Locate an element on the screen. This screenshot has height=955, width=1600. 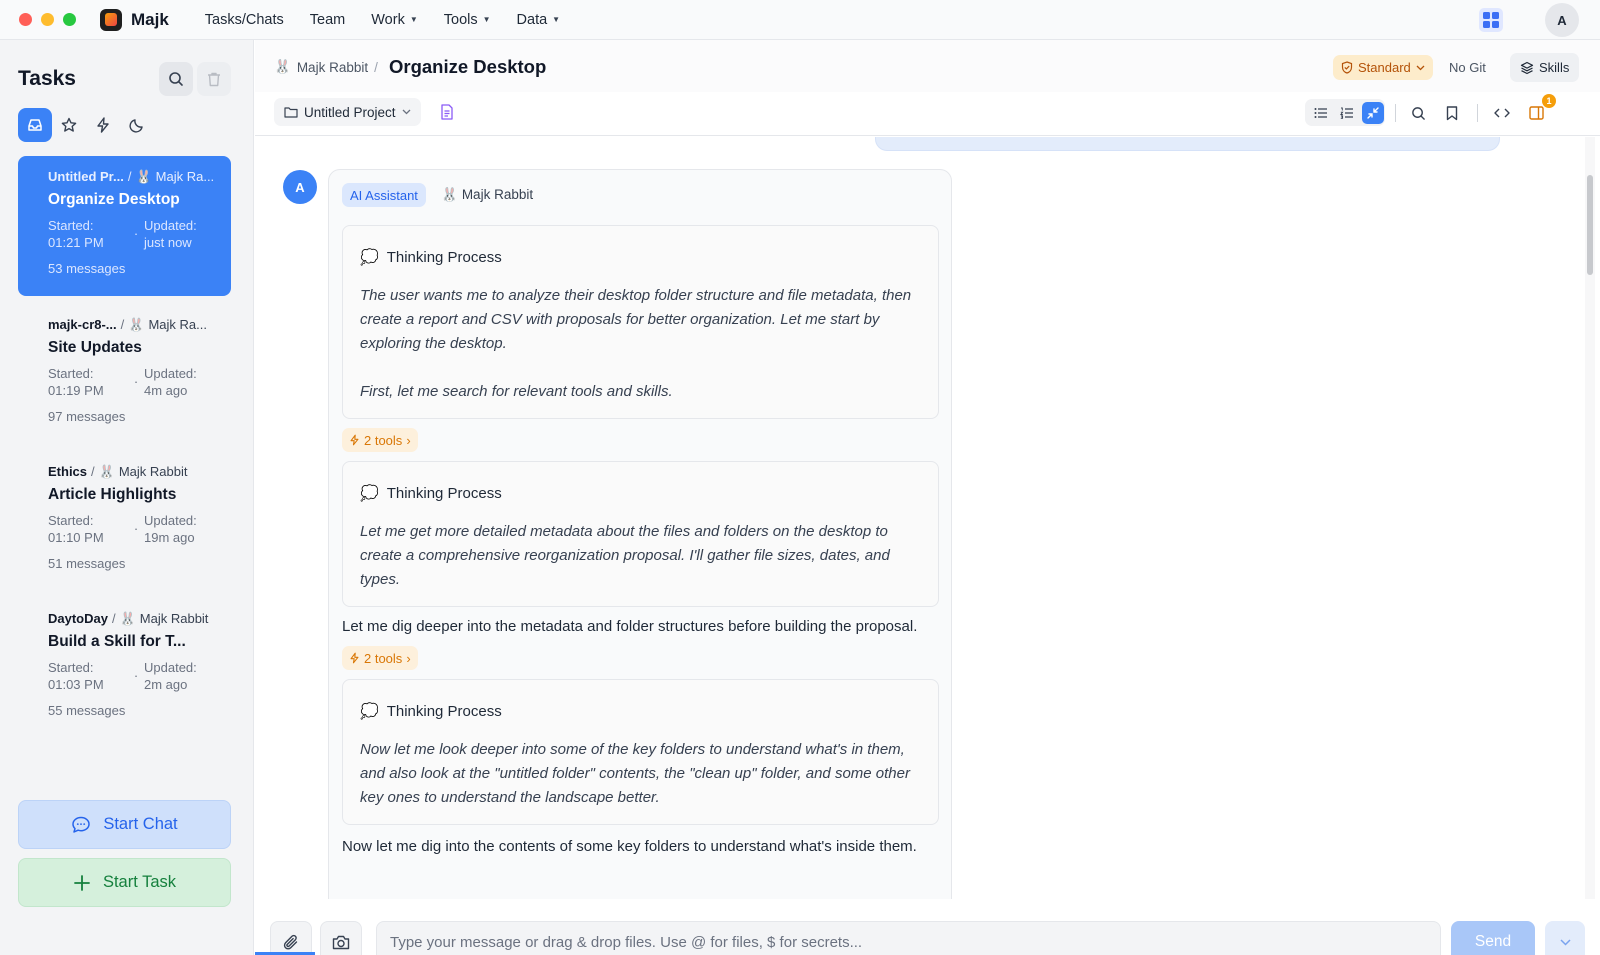
message-composer: Send is located at coordinates (927, 927).